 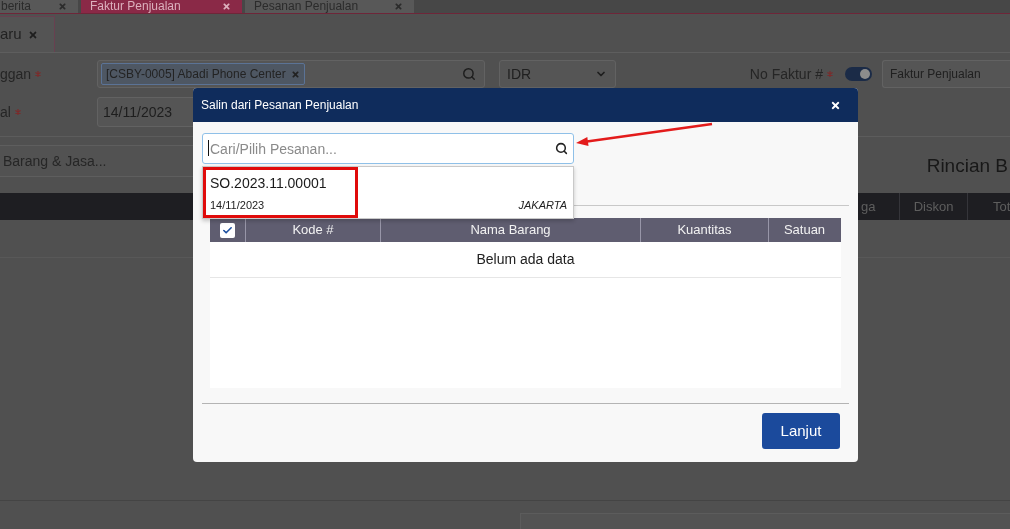 What do you see at coordinates (203, 74) in the screenshot?
I see `customer-tag: [CSBY-0005] Abadi Phone Center` at bounding box center [203, 74].